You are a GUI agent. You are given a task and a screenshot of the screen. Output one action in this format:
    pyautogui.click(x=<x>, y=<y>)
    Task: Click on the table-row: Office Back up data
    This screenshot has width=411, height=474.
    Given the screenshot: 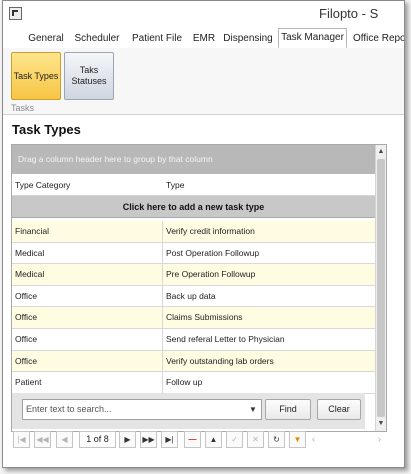 What is the action you would take?
    pyautogui.click(x=193, y=296)
    